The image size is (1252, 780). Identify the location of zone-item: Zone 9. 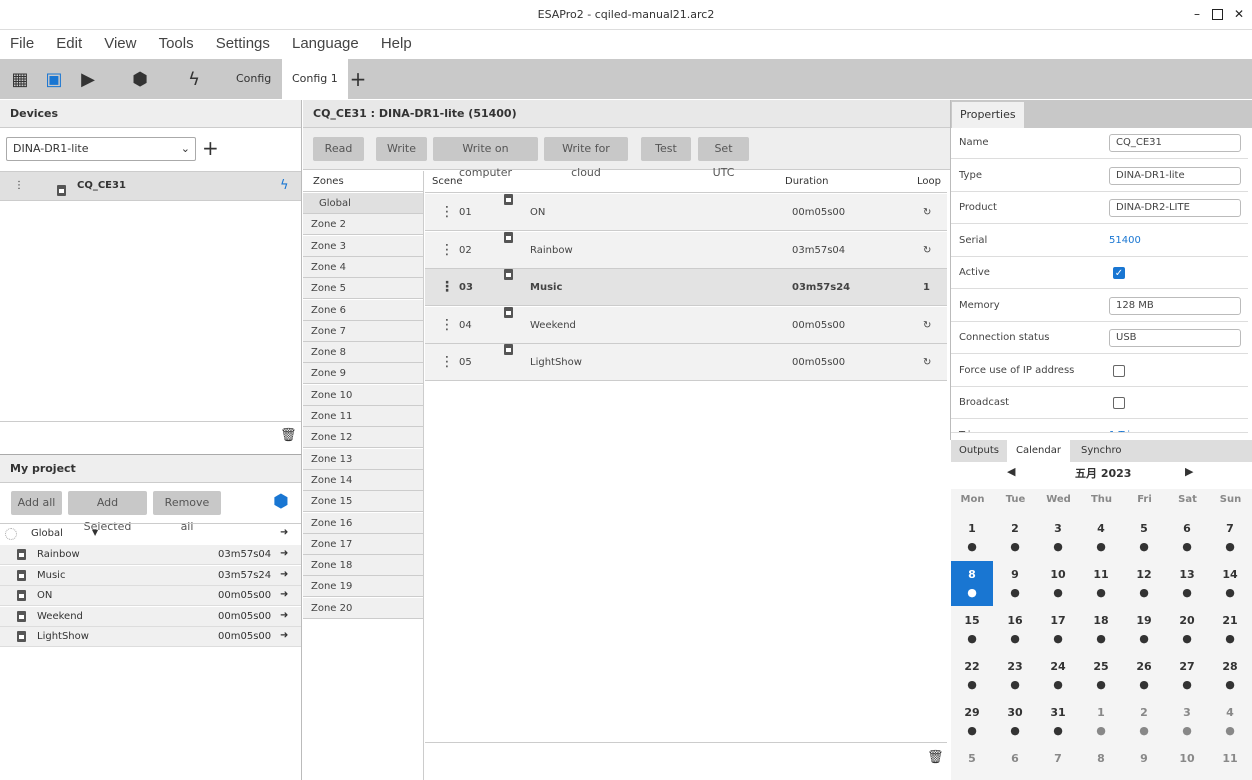
(363, 374).